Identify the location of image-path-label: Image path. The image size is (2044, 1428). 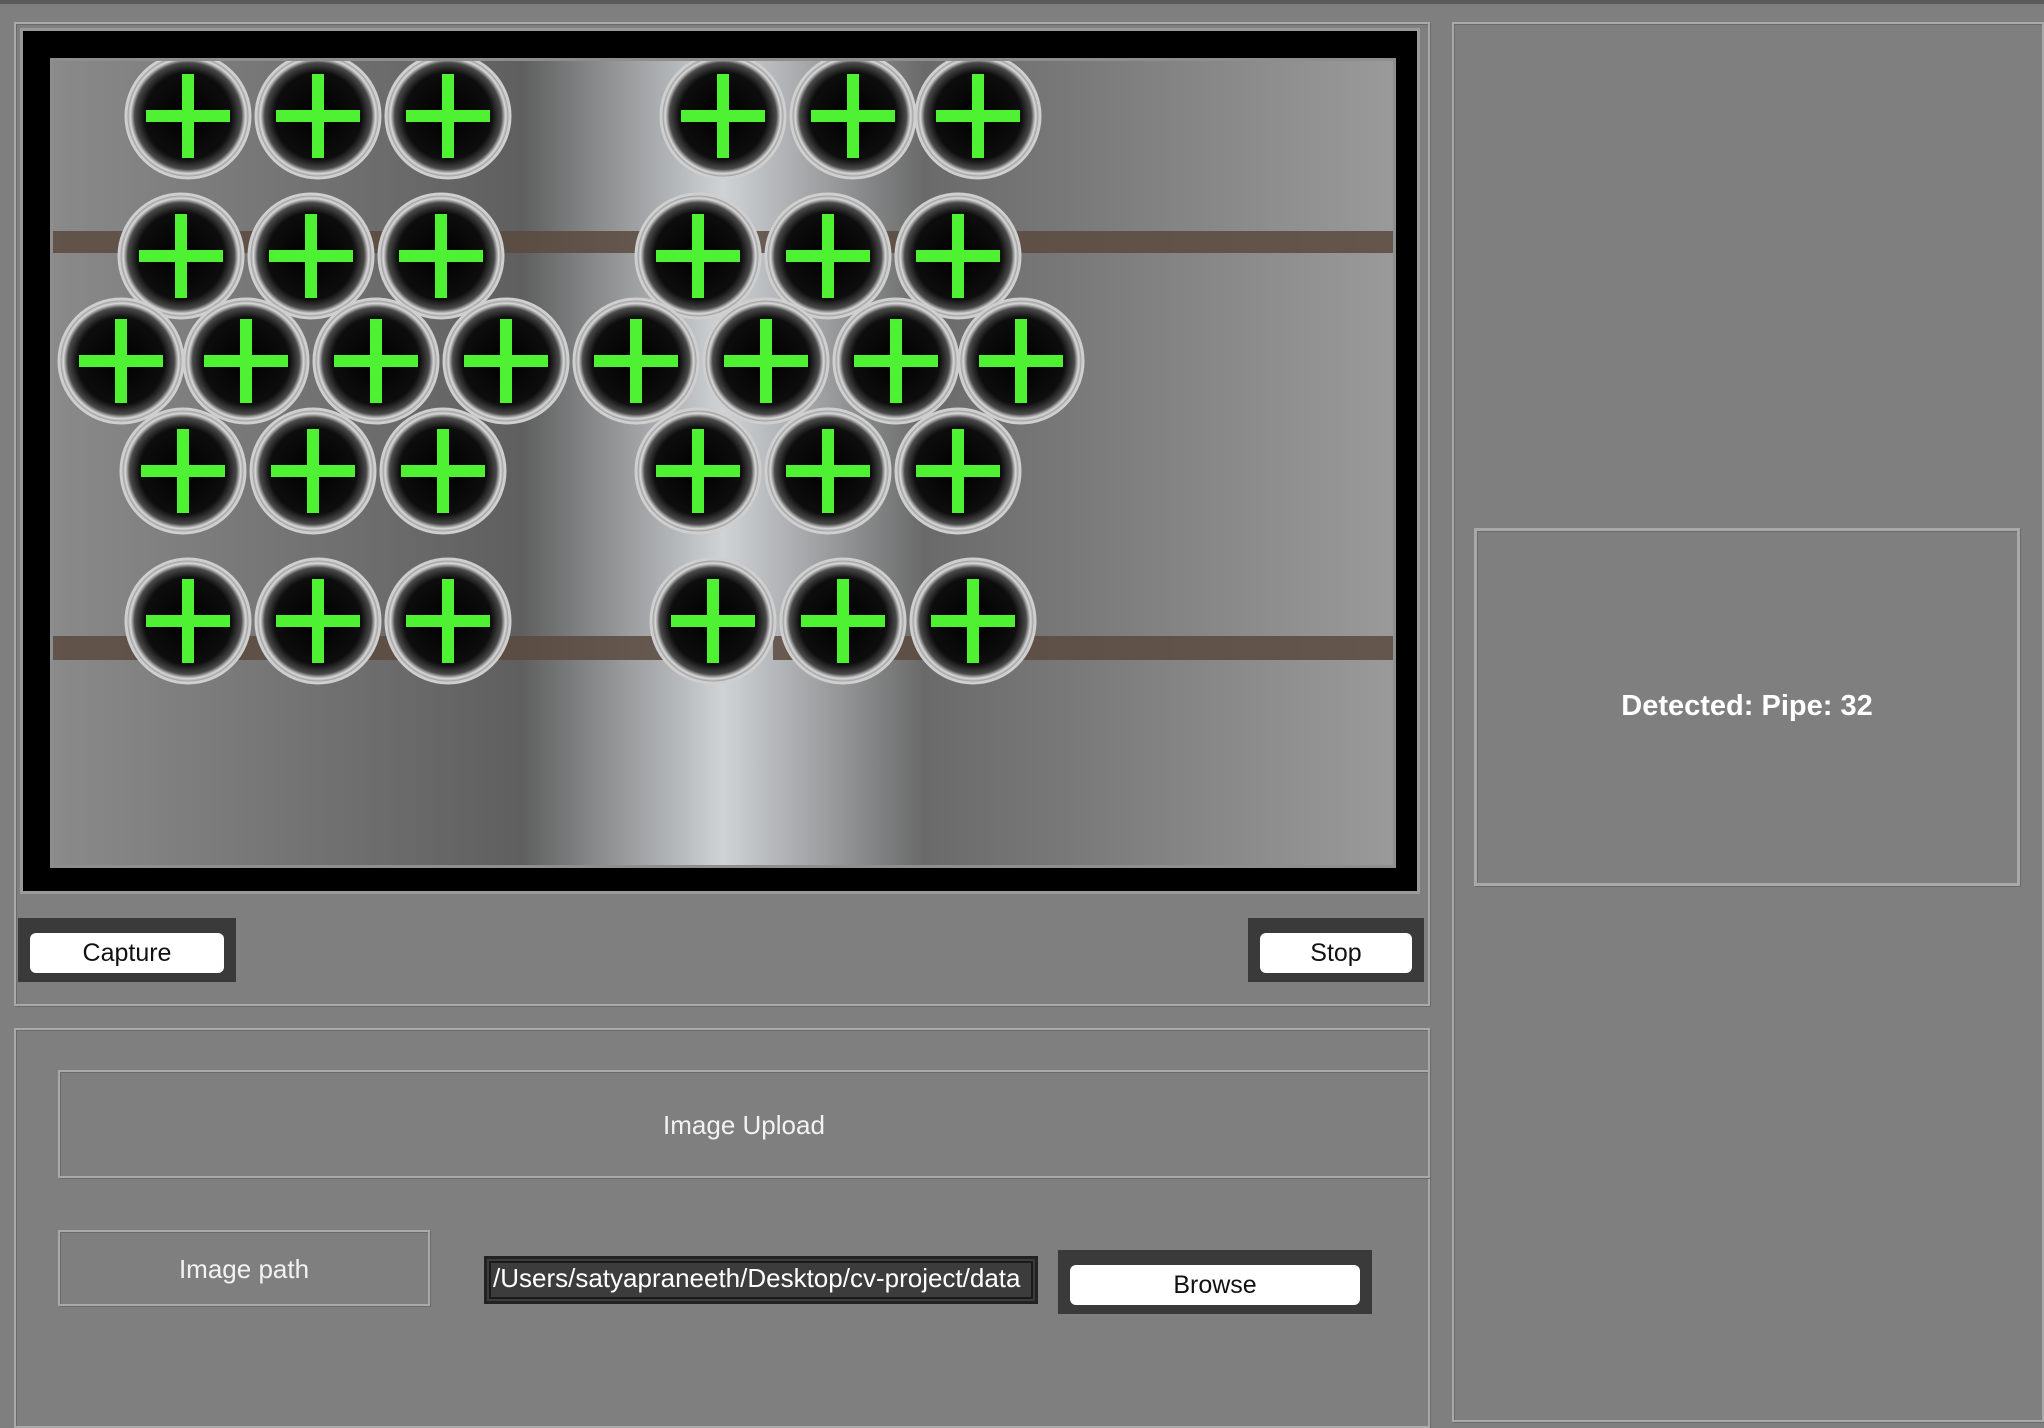
(244, 1269).